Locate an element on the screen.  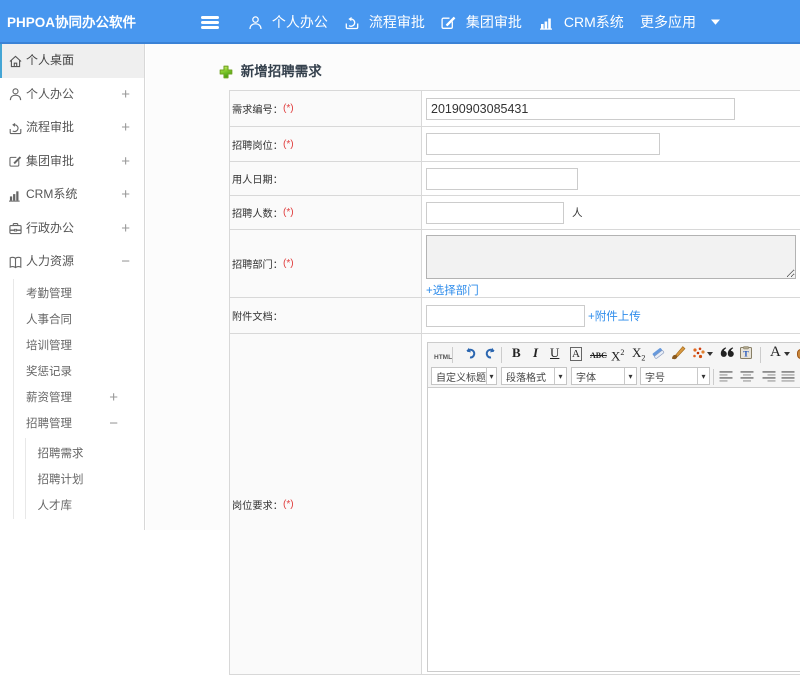
svg-text: T is located at coordinates (746, 354).